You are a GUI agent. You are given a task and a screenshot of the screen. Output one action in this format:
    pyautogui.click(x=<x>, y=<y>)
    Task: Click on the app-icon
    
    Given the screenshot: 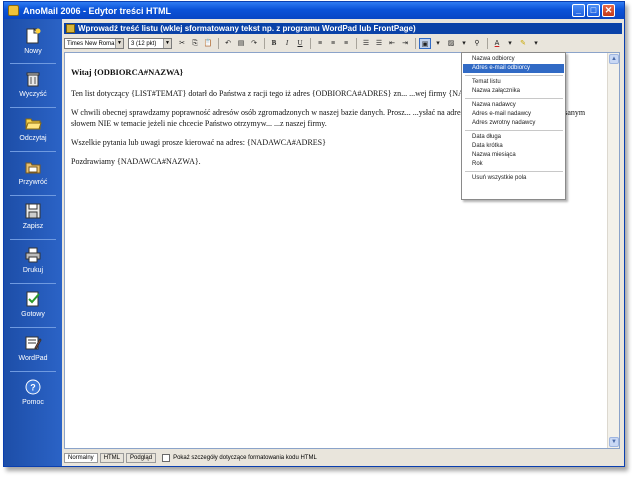 What is the action you would take?
    pyautogui.click(x=13, y=10)
    